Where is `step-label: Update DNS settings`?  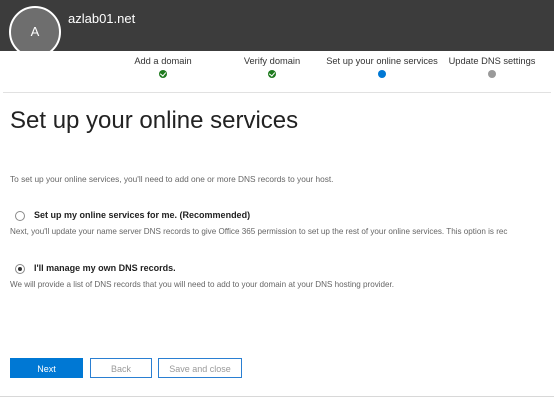
step-label: Update DNS settings is located at coordinates (492, 61).